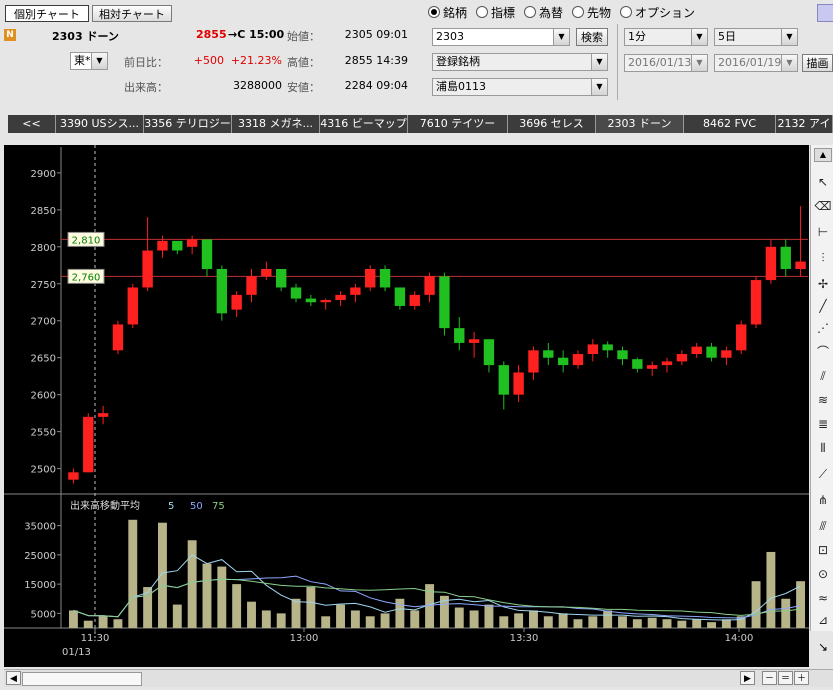  What do you see at coordinates (640, 124) in the screenshot?
I see `stock-tab-active: 2303 ドーン` at bounding box center [640, 124].